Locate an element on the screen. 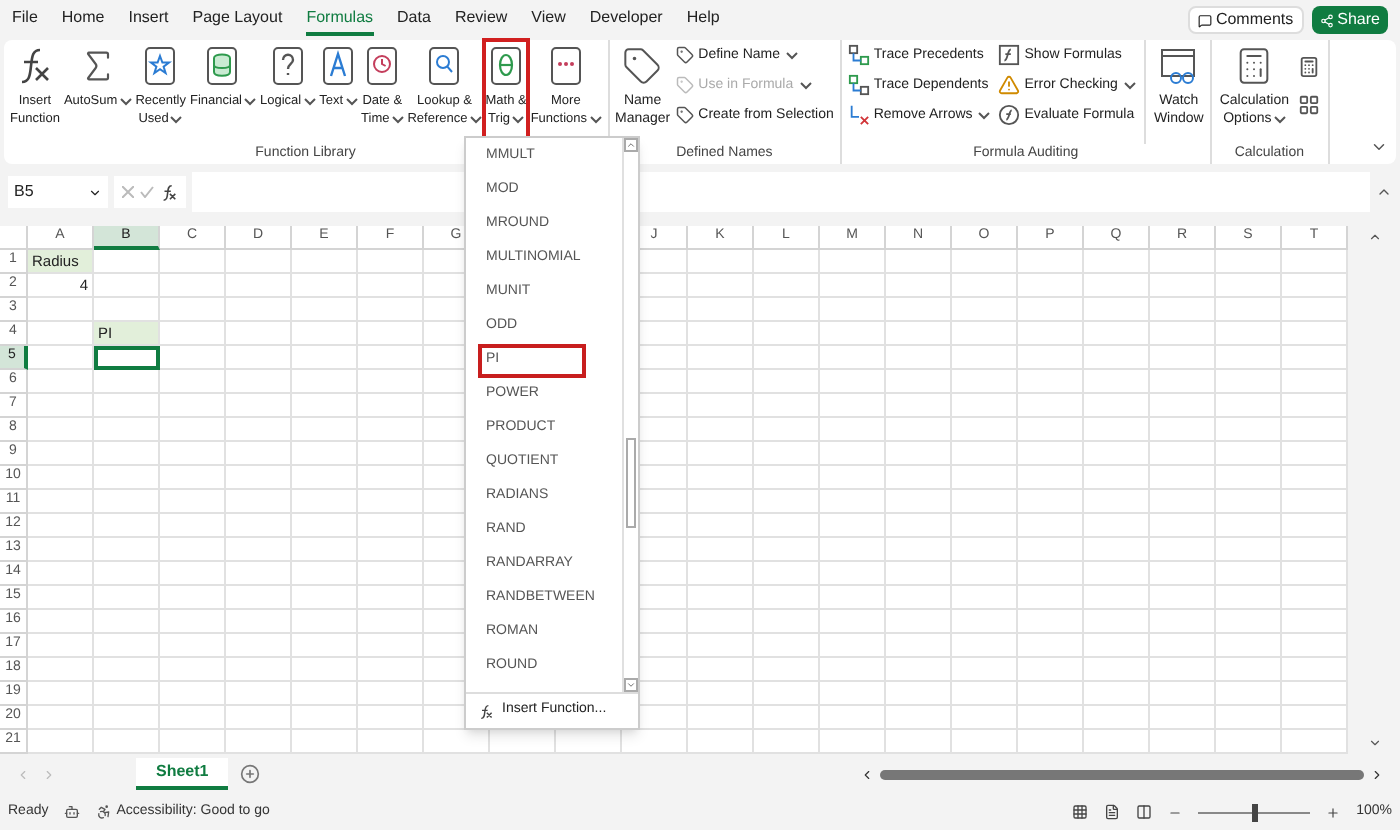 The image size is (1400, 830). menu-tab: Help is located at coordinates (703, 20).